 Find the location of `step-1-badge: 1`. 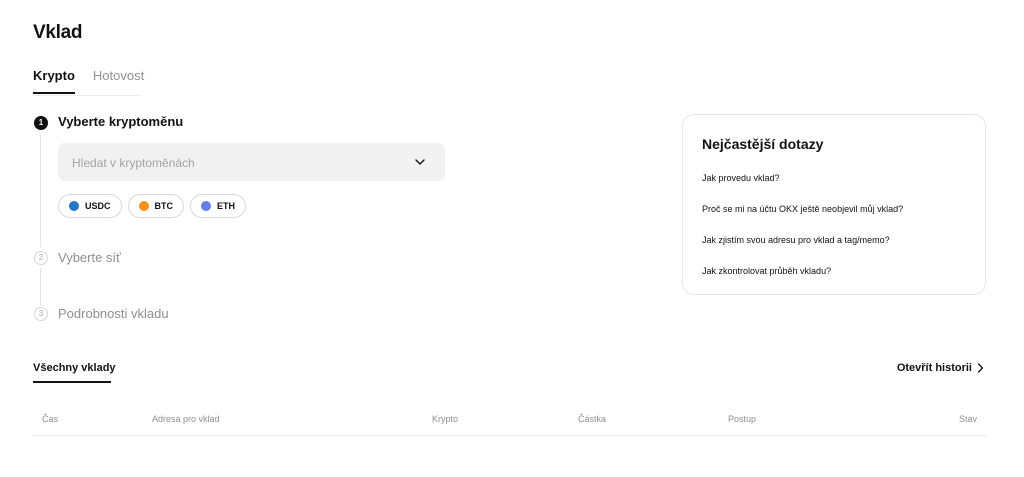

step-1-badge: 1 is located at coordinates (41, 123).